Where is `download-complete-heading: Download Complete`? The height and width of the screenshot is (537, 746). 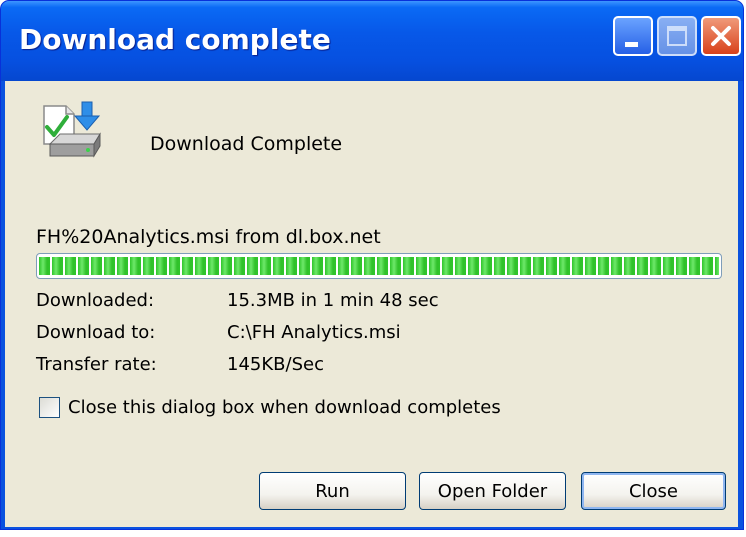 download-complete-heading: Download Complete is located at coordinates (246, 144).